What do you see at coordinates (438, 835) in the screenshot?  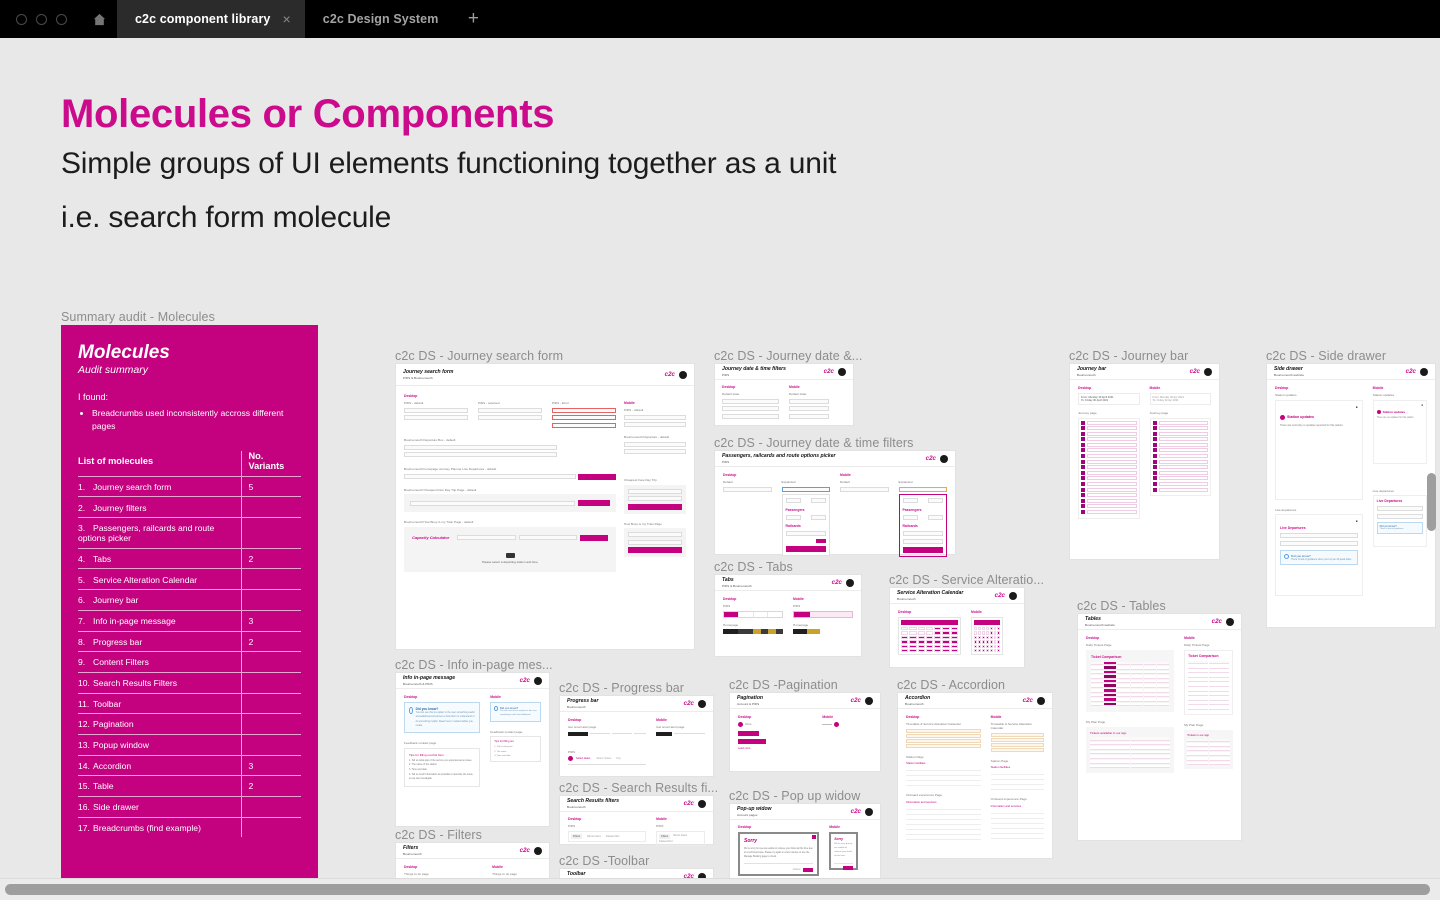 I see `frame-label-filters: c2c DS - Filters` at bounding box center [438, 835].